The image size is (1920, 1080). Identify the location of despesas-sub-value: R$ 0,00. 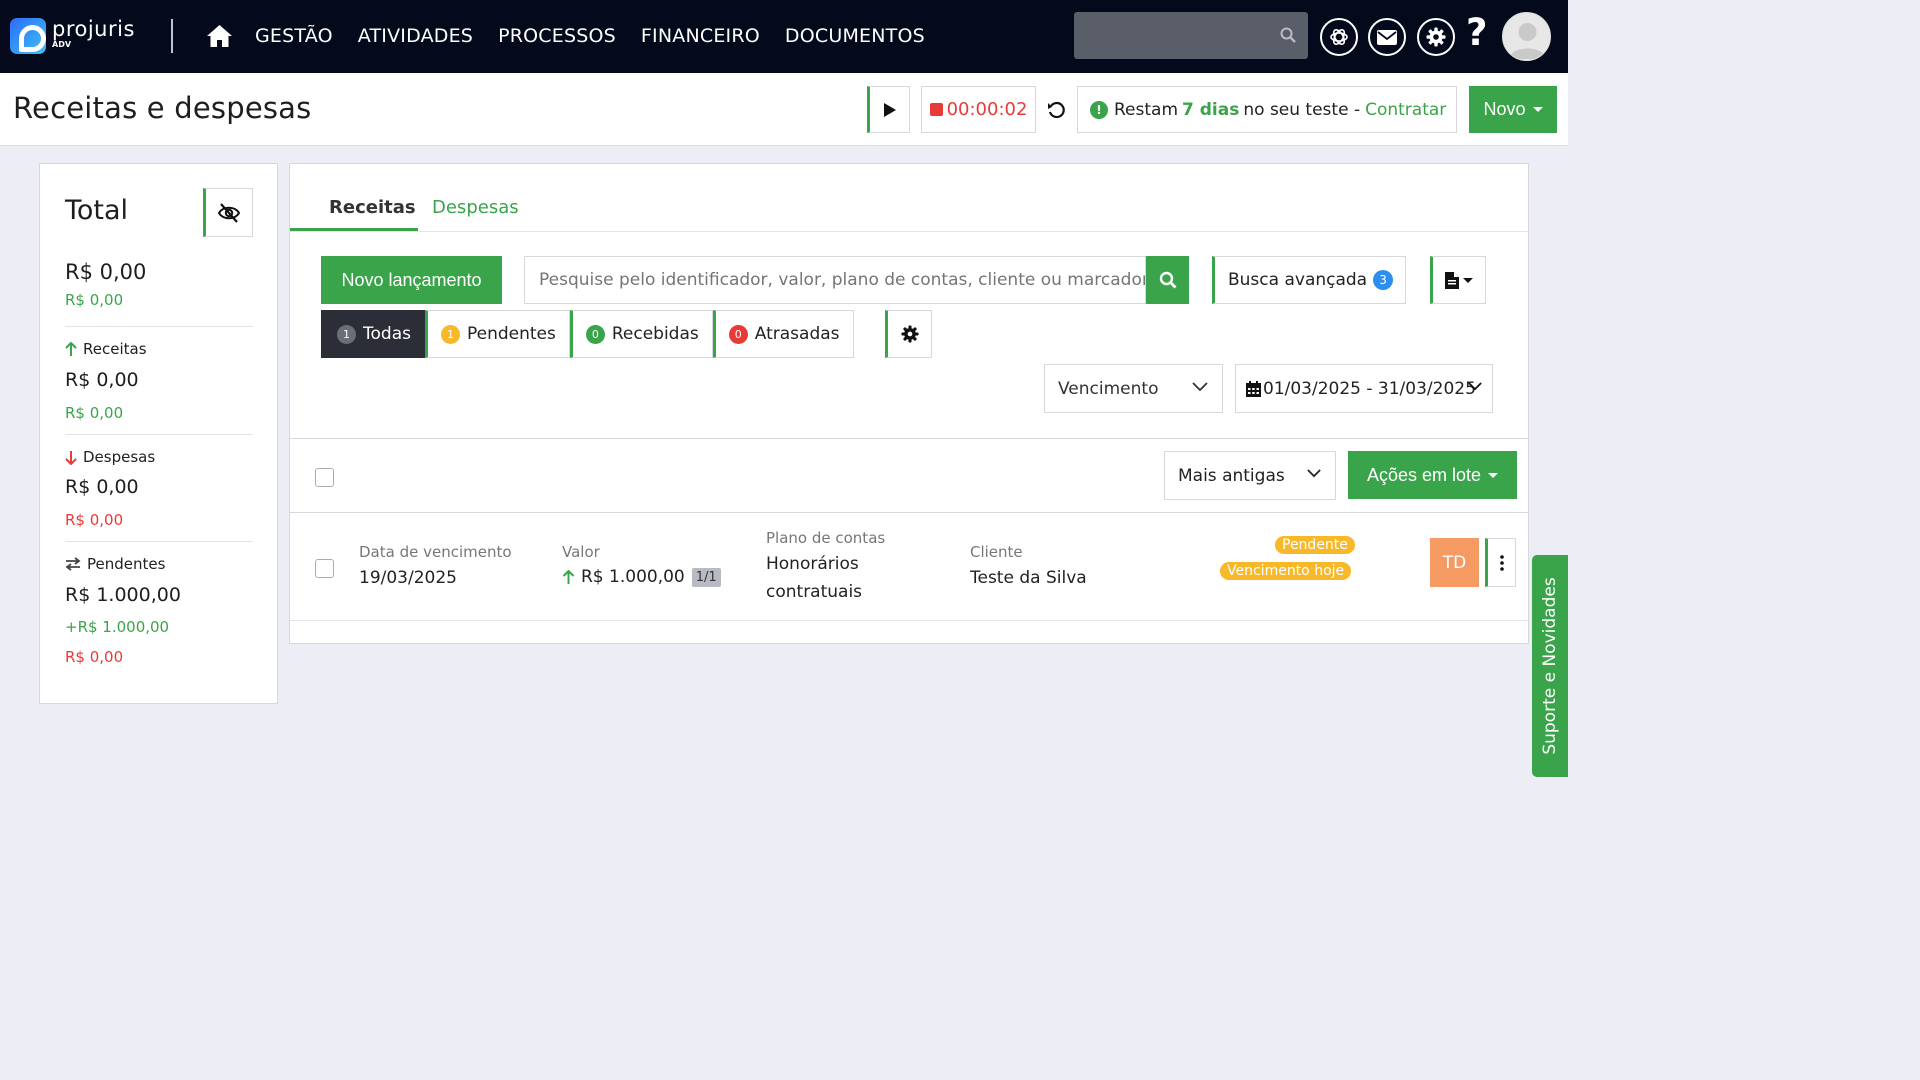
(94, 520).